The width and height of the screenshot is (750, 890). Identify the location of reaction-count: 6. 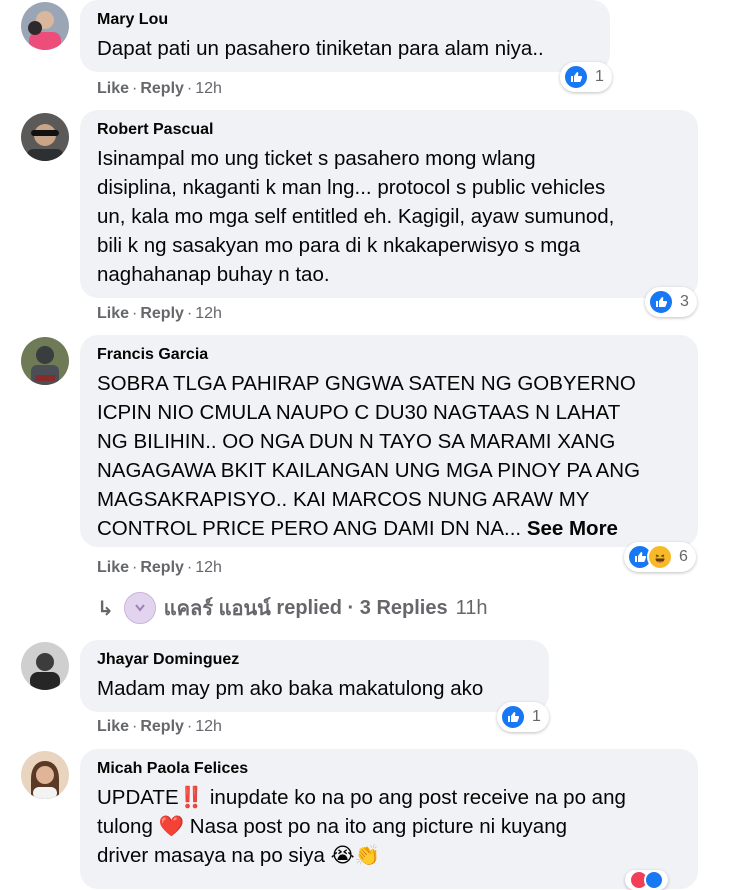
(683, 556).